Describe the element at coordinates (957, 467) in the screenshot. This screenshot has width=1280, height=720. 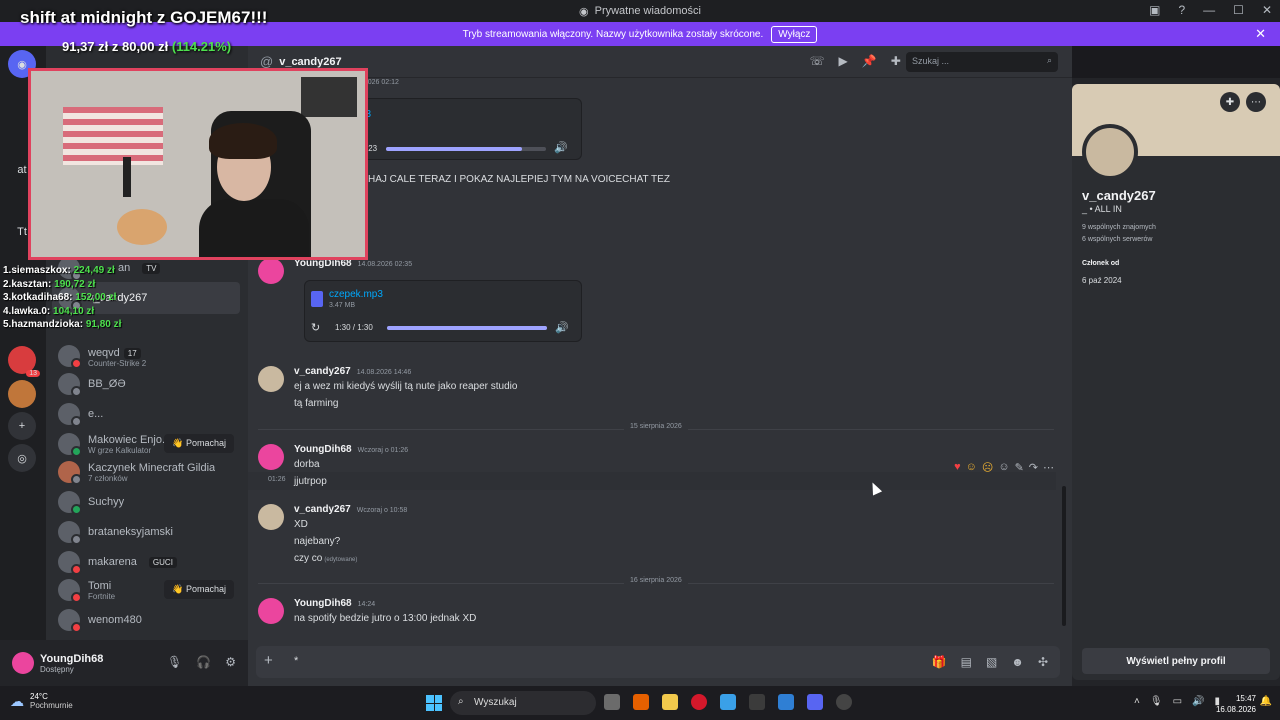
I see `heart-reaction-icon: ♥` at that location.